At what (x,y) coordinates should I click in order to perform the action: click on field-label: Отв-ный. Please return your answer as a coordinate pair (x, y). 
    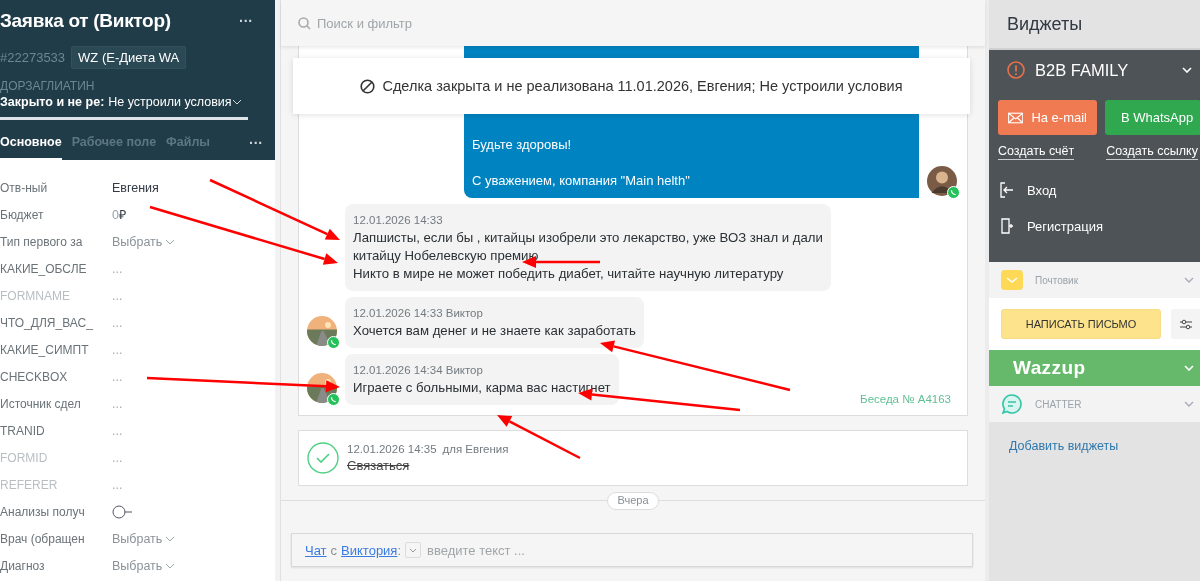
    Looking at the image, I should click on (24, 187).